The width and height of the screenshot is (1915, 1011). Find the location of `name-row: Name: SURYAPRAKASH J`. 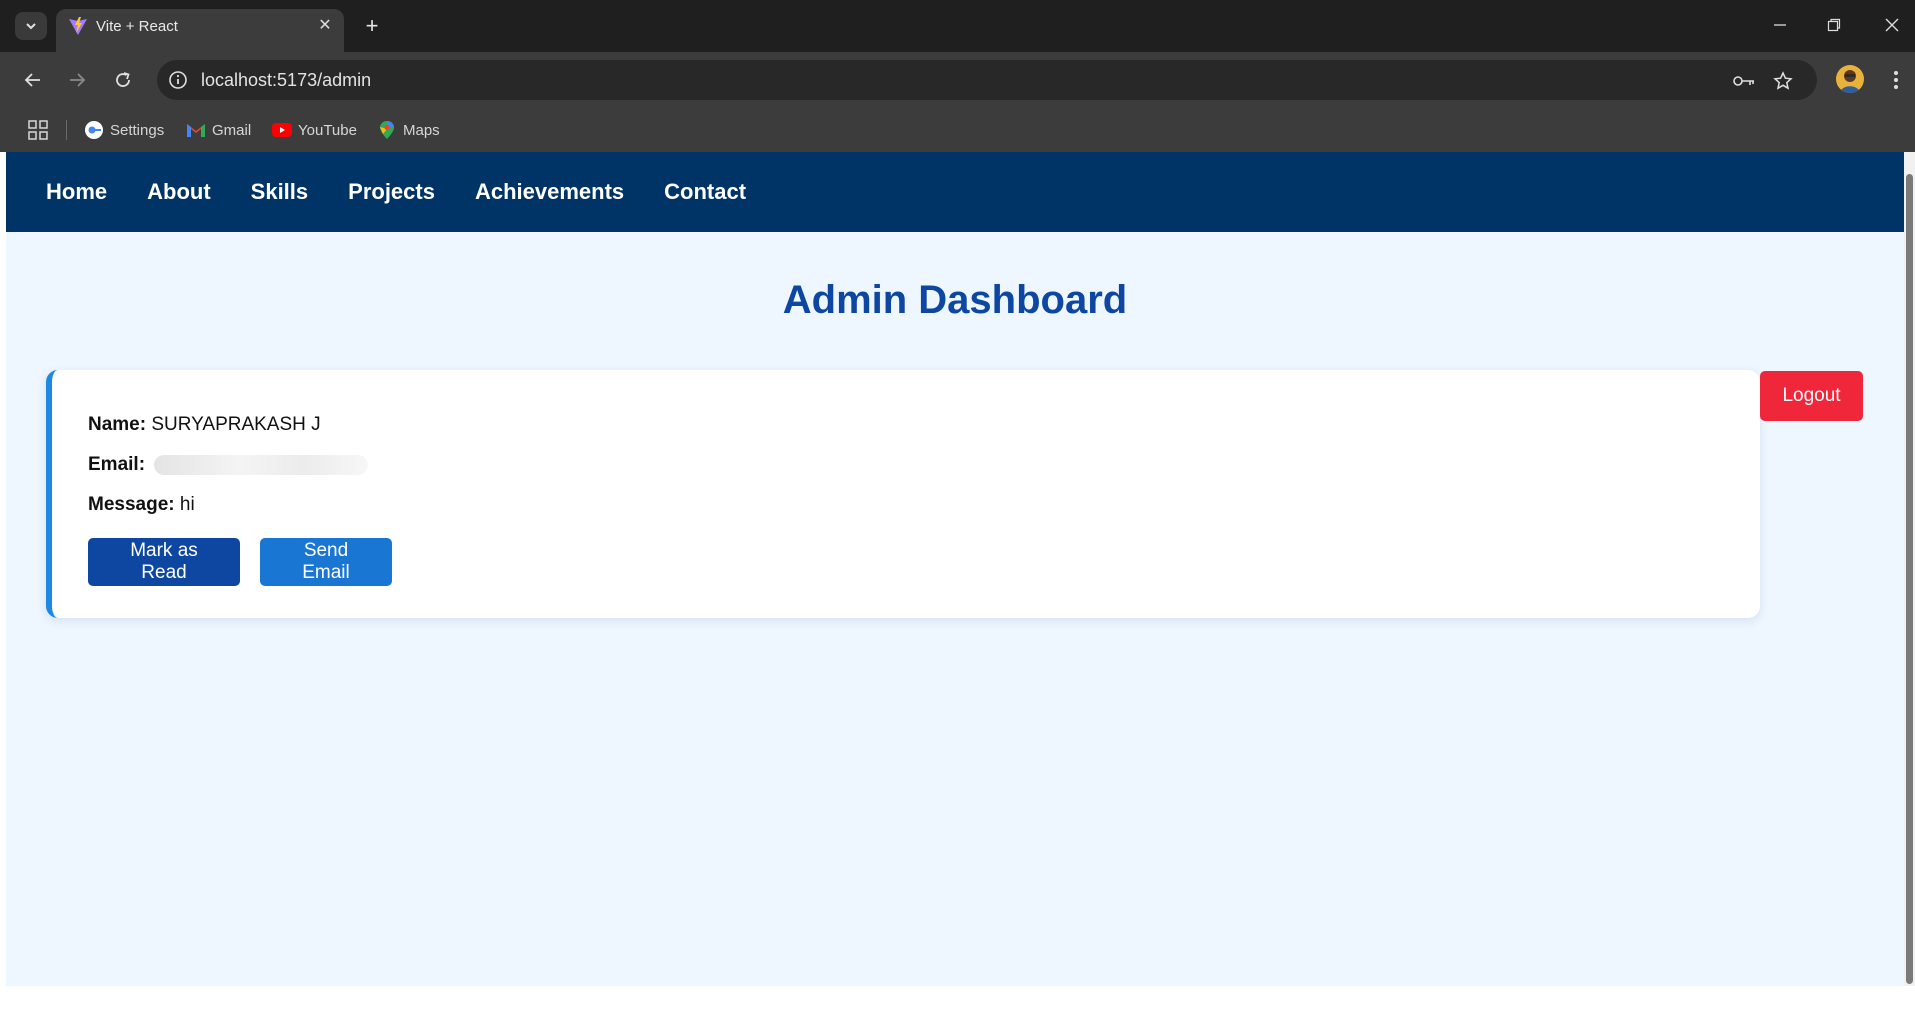

name-row: Name: SURYAPRAKASH J is located at coordinates (204, 425).